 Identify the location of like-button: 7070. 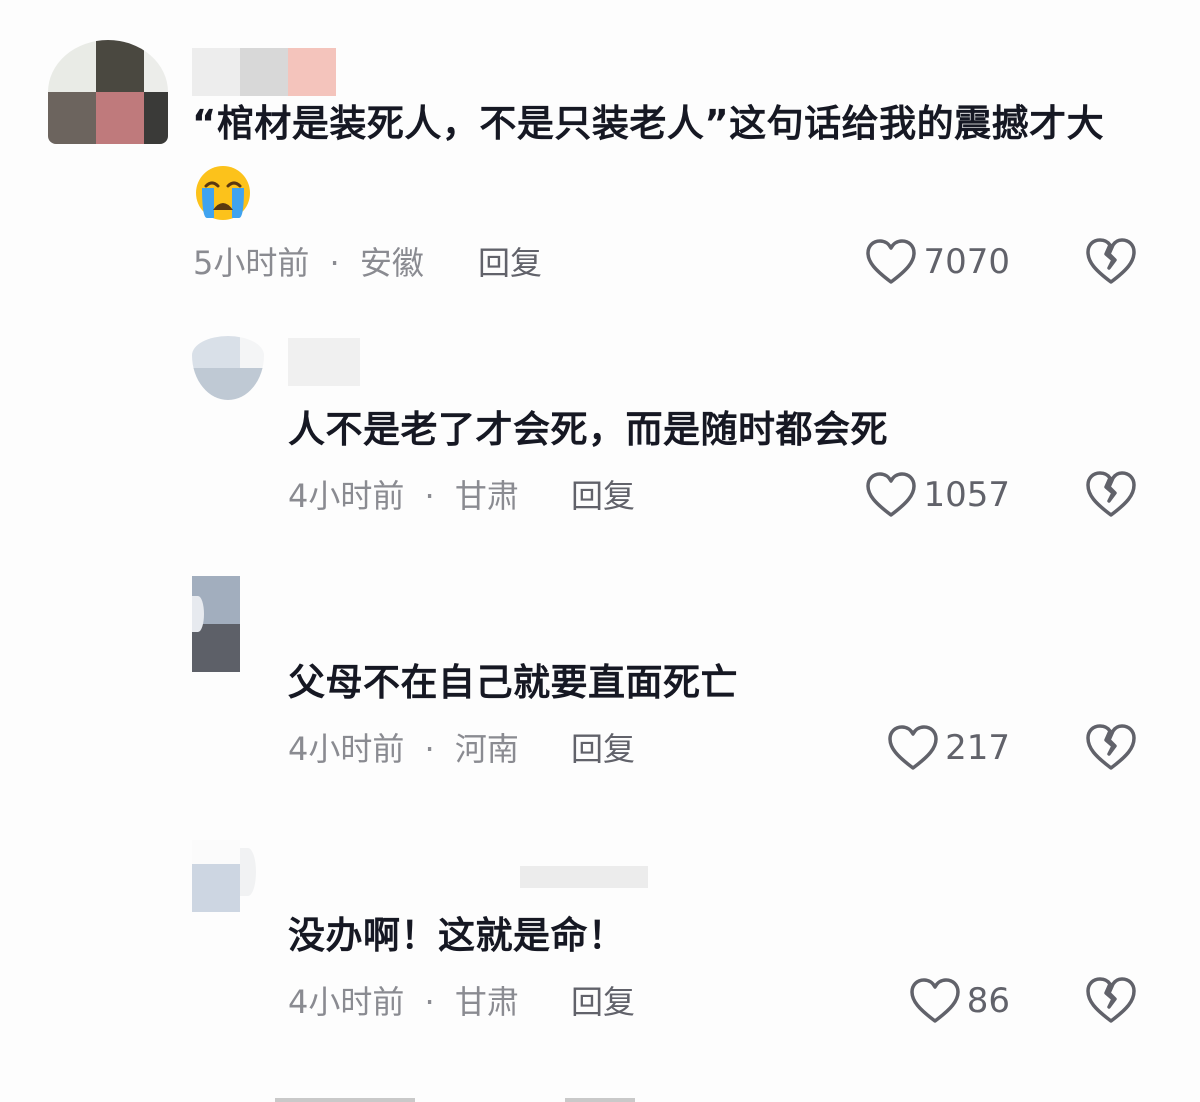
(937, 262).